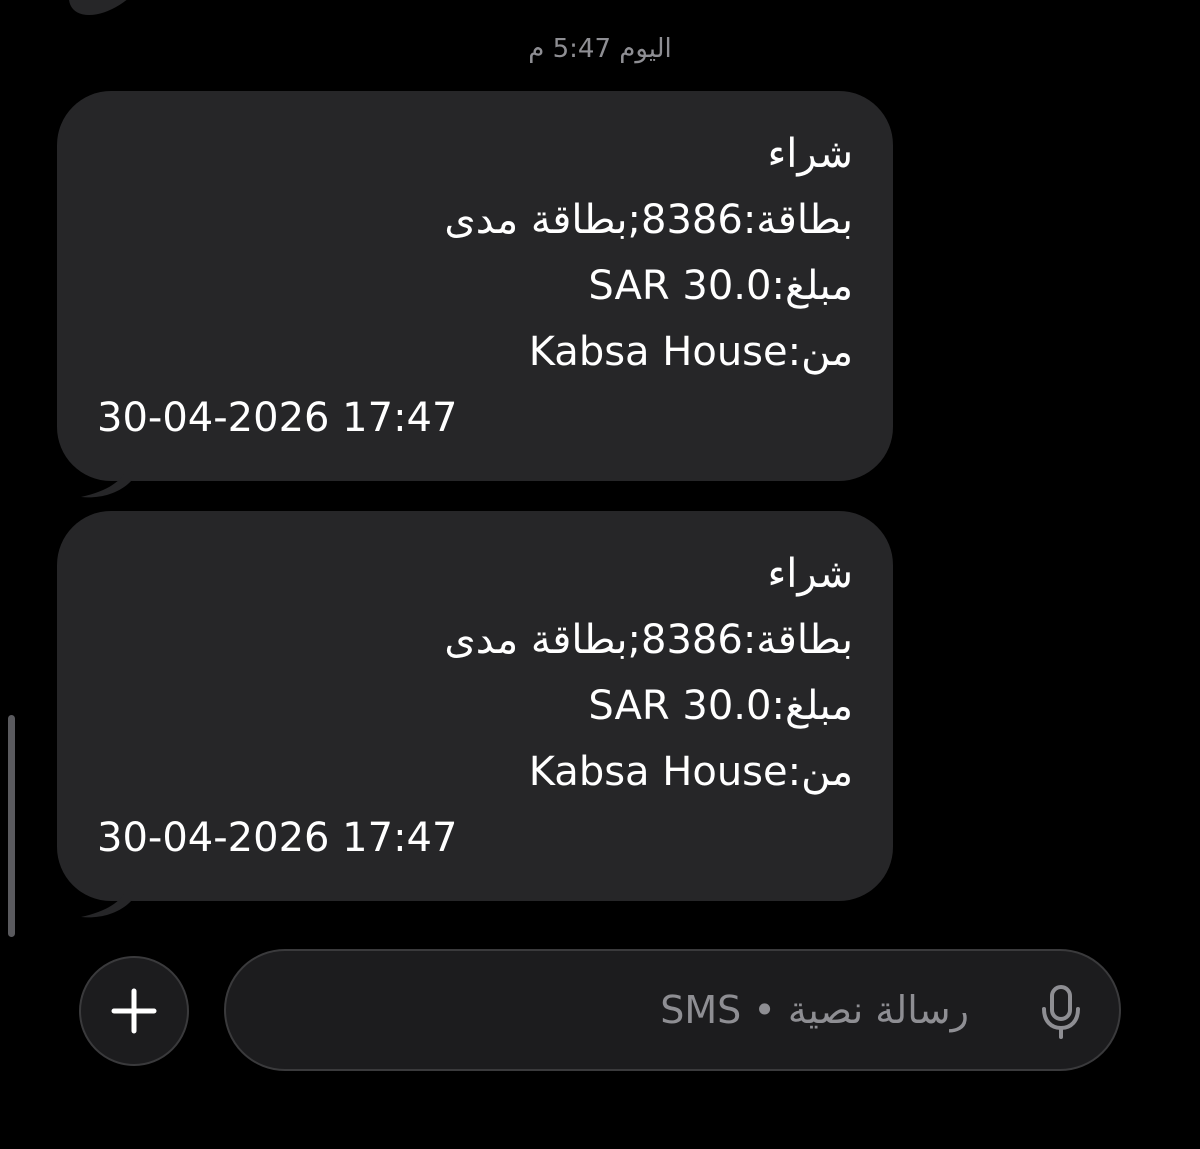  I want to click on plus-icon, so click(134, 1011).